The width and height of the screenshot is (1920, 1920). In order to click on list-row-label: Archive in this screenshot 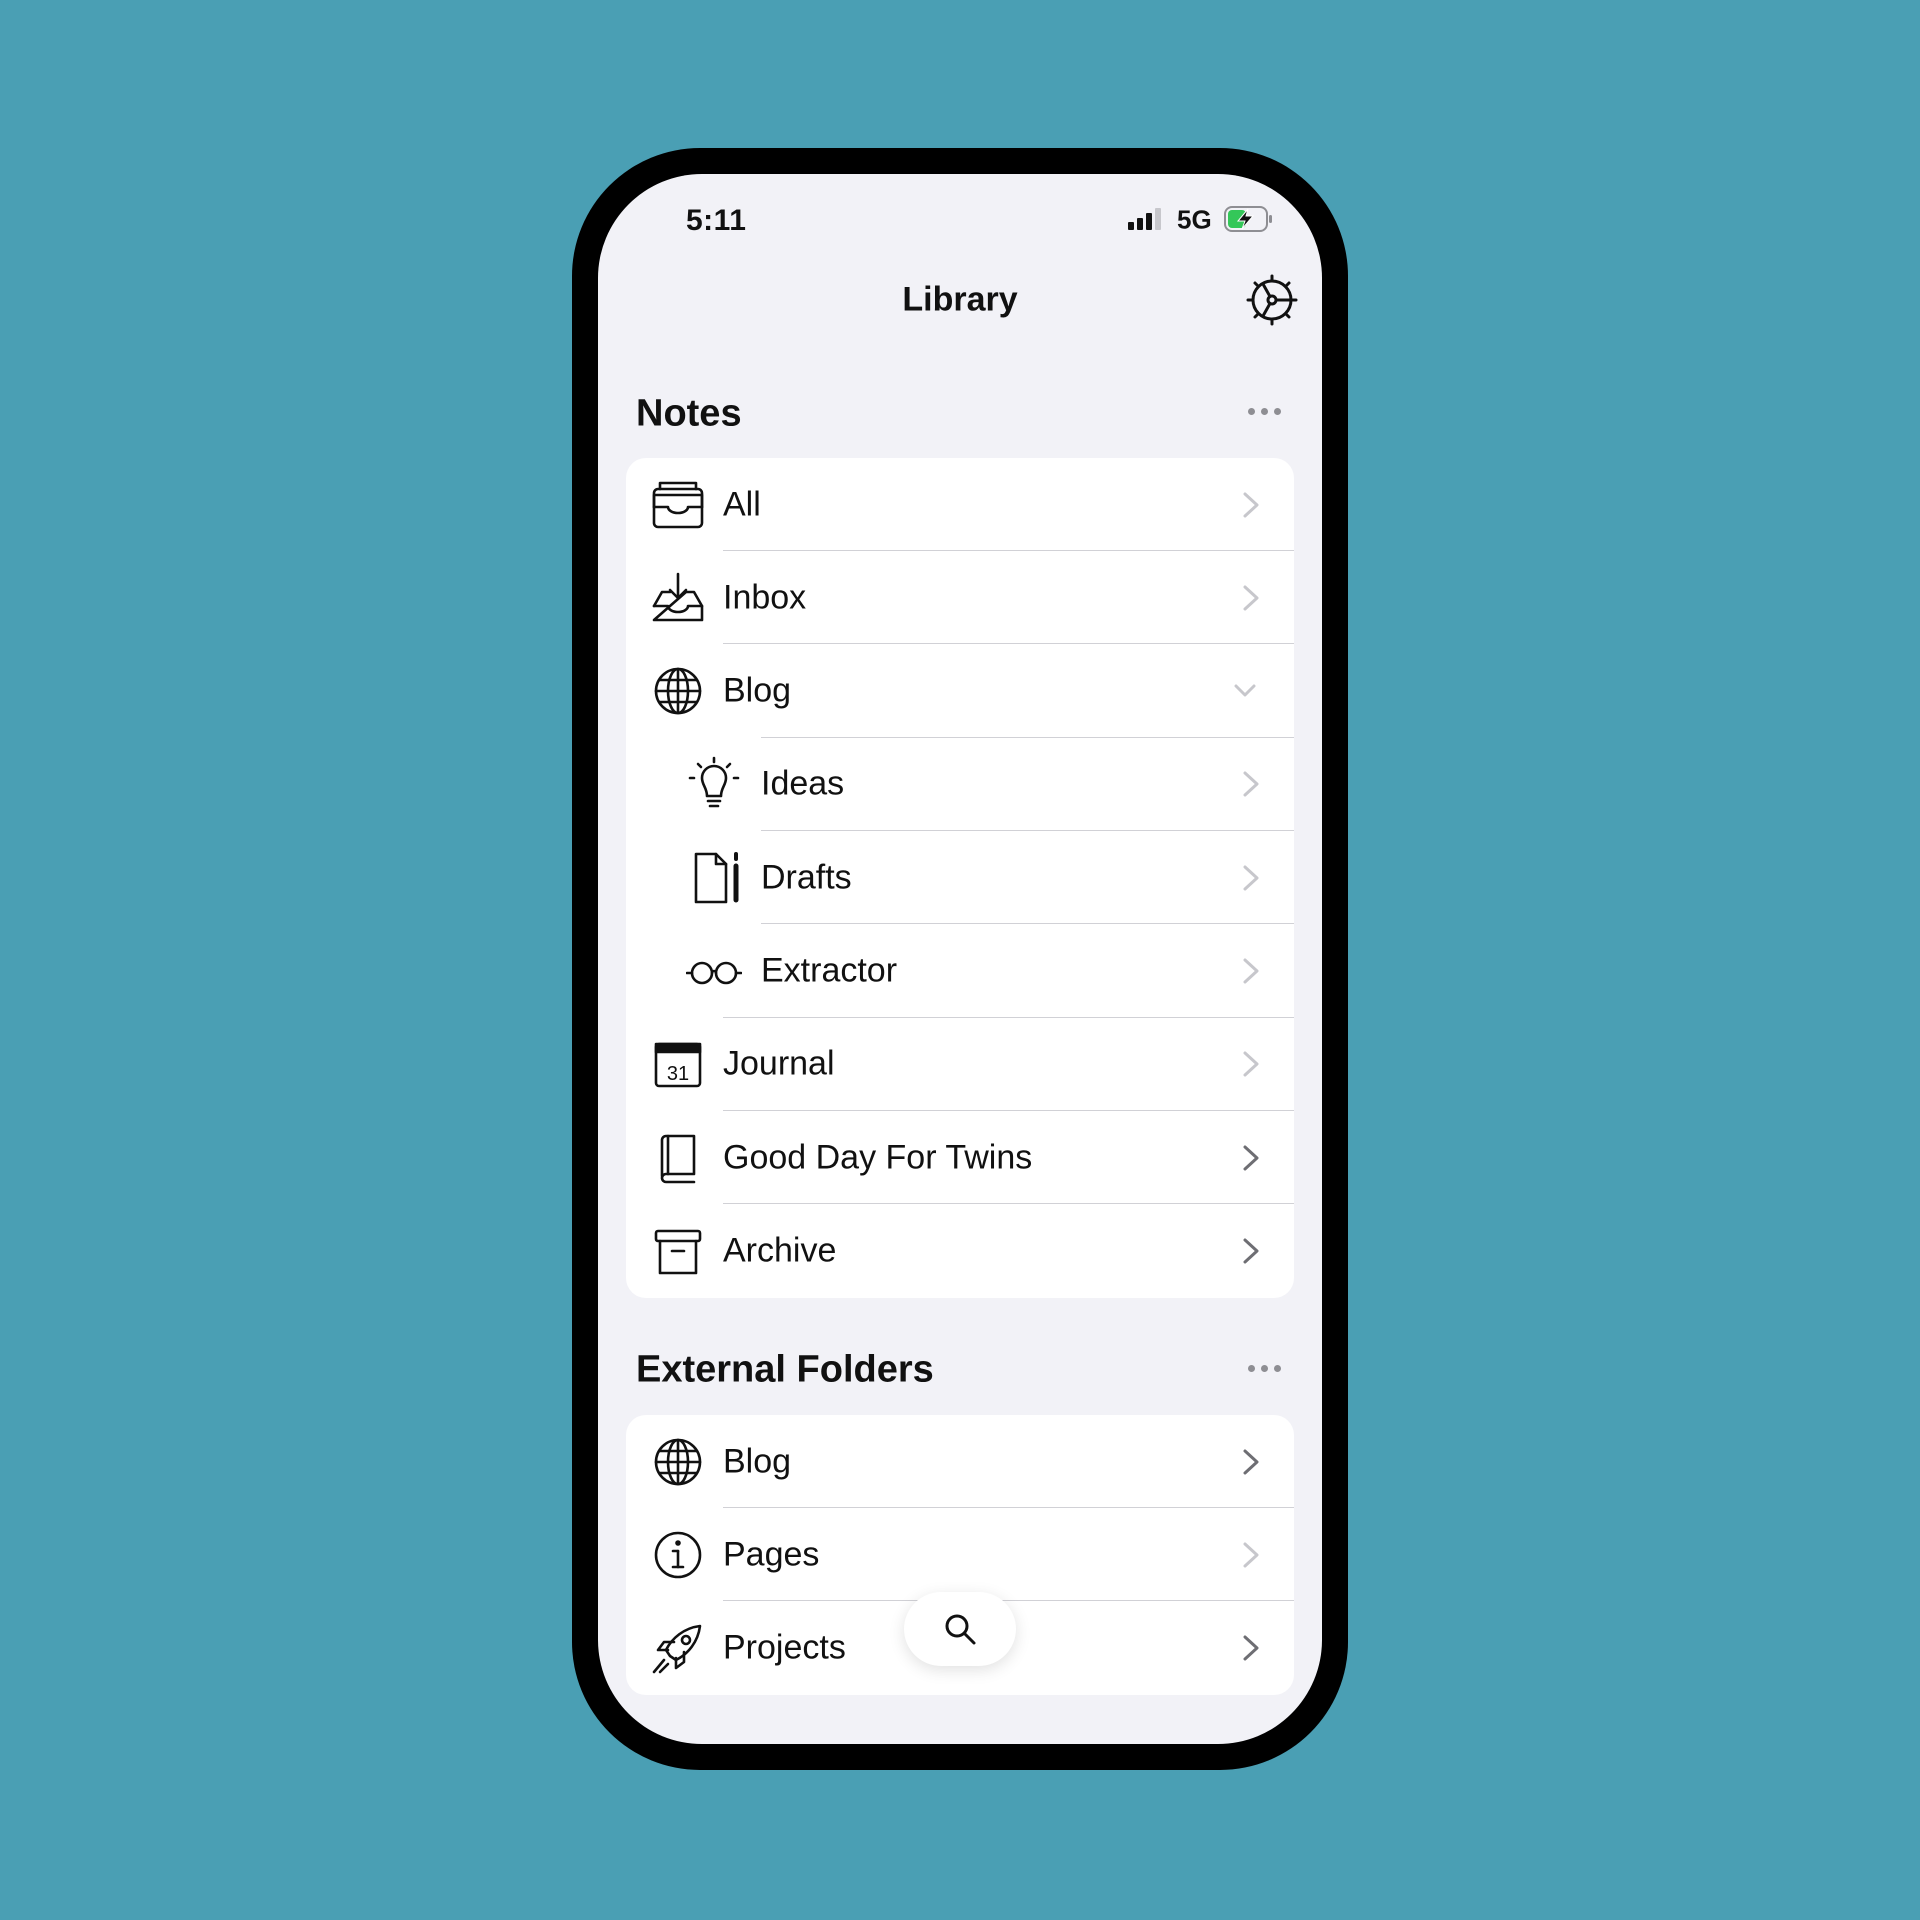, I will do `click(780, 1250)`.